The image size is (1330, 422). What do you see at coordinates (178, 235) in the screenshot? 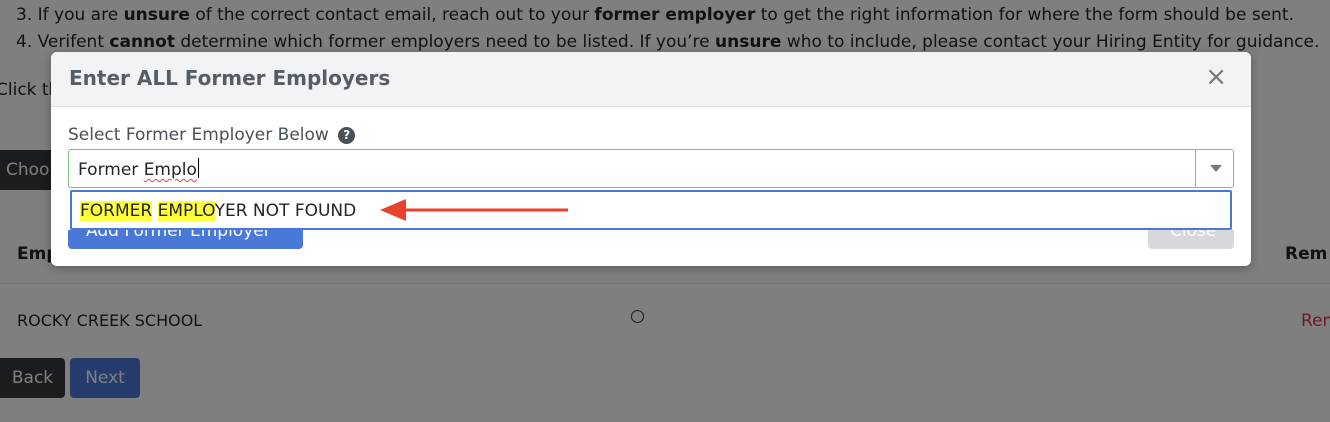
I see `add-button-label: Add Former Employer` at bounding box center [178, 235].